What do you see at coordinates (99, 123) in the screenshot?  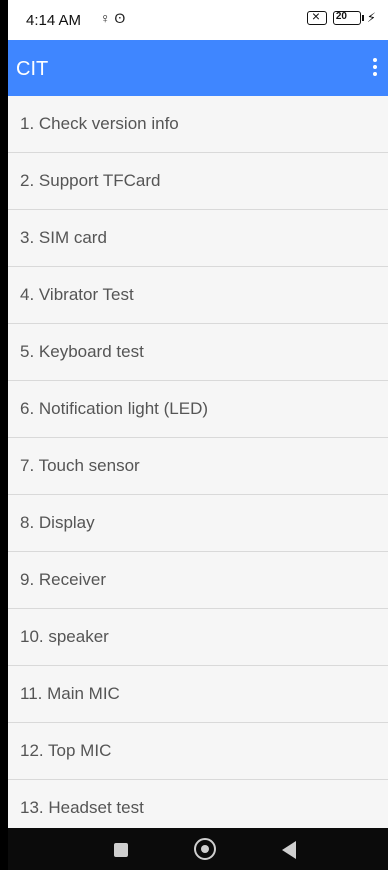 I see `list-item-label: 1. Check version info` at bounding box center [99, 123].